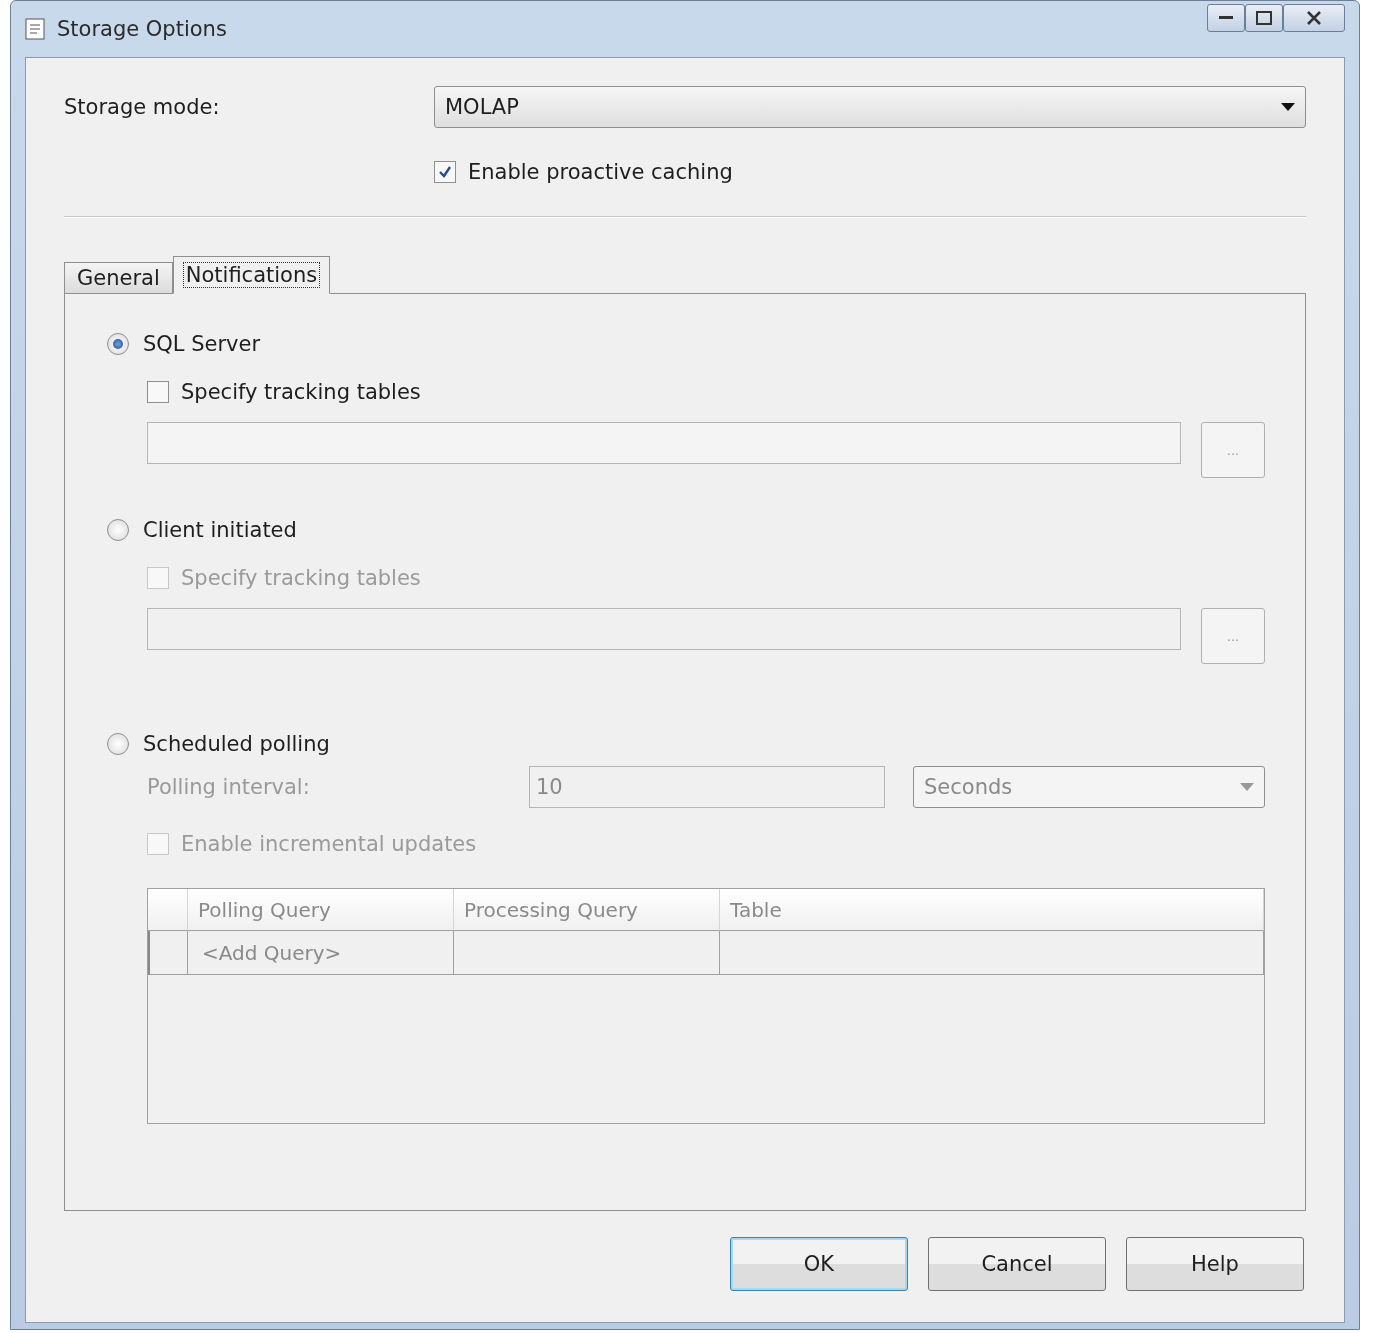 This screenshot has height=1333, width=1373. Describe the element at coordinates (220, 530) in the screenshot. I see `option-label: Client initiated` at that location.